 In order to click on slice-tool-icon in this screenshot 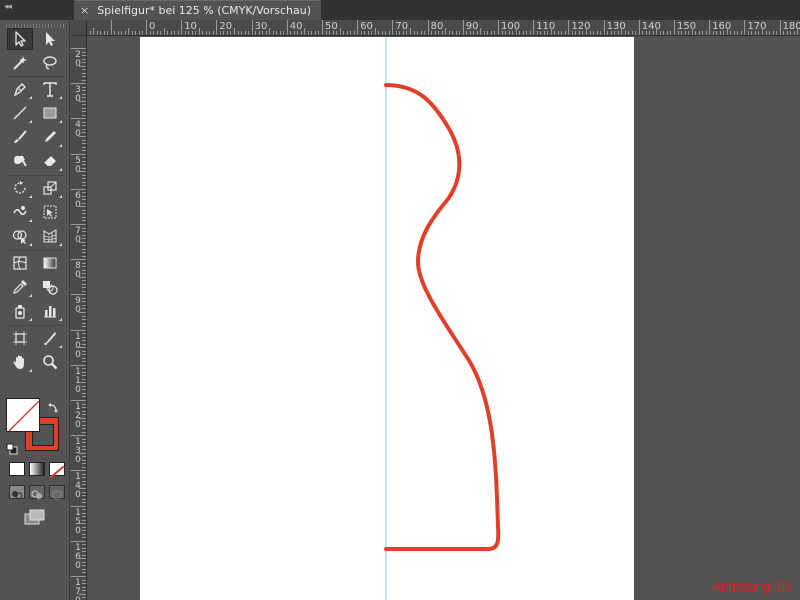, I will do `click(50, 338)`.